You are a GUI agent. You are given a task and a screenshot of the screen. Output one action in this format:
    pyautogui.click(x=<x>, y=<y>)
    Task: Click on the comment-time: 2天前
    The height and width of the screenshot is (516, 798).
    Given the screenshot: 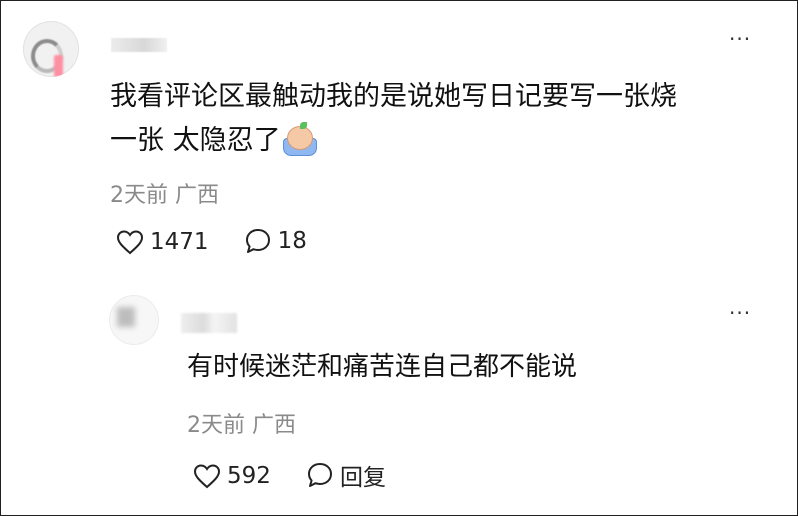 What is the action you would take?
    pyautogui.click(x=139, y=195)
    